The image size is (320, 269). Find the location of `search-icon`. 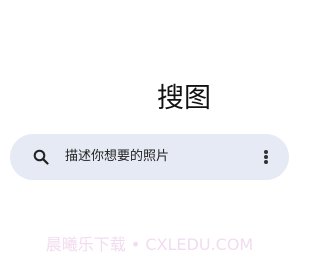

search-icon is located at coordinates (41, 157).